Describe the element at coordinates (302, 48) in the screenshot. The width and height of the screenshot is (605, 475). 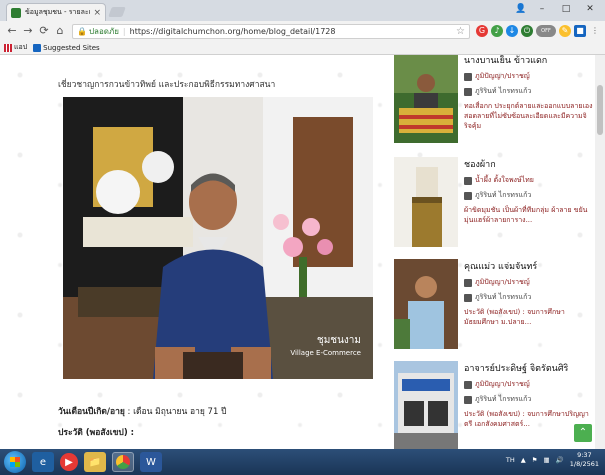
I see `bookmarks-bar: แอป Suggested Sites` at that location.